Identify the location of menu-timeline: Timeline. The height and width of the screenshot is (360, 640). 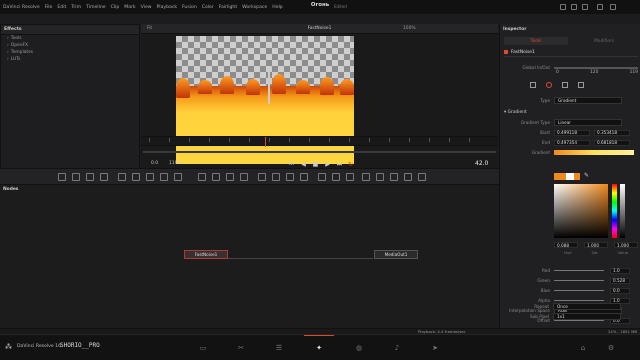
(96, 7).